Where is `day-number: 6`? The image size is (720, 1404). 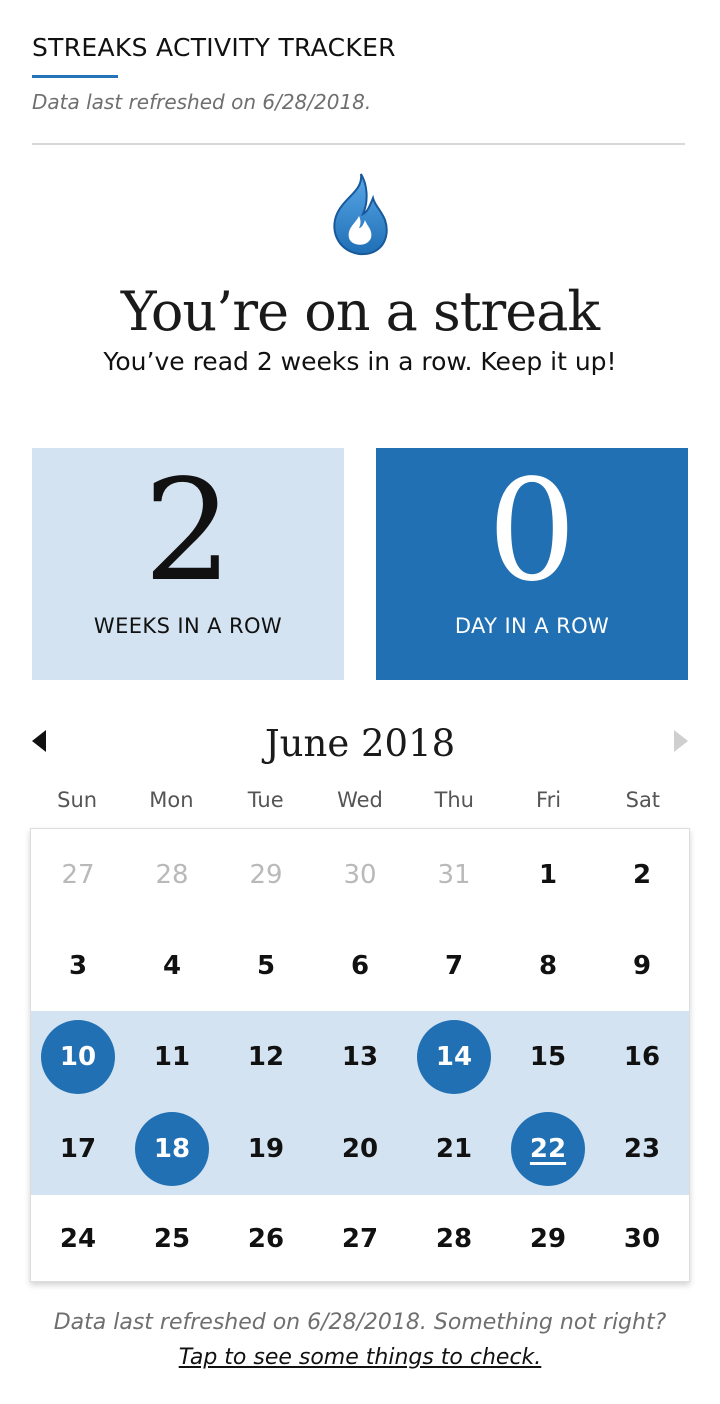 day-number: 6 is located at coordinates (360, 965).